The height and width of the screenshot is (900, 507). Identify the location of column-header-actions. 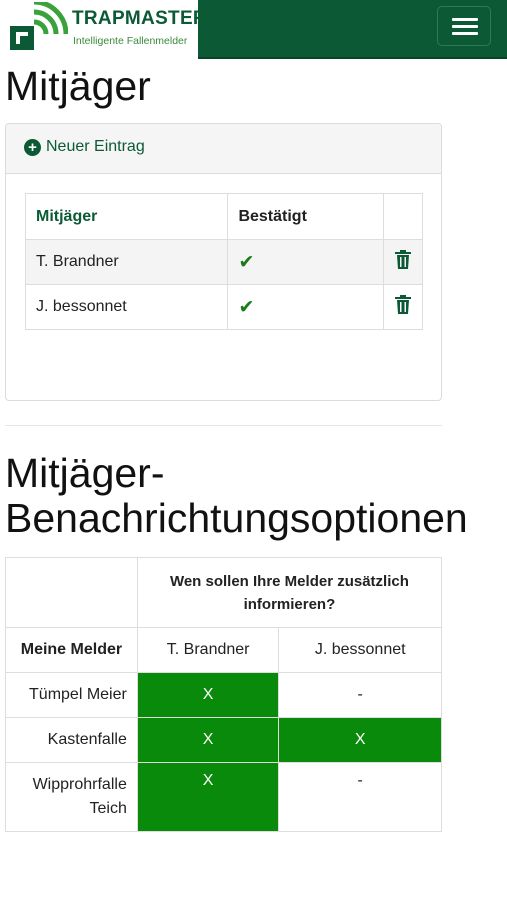
(403, 216).